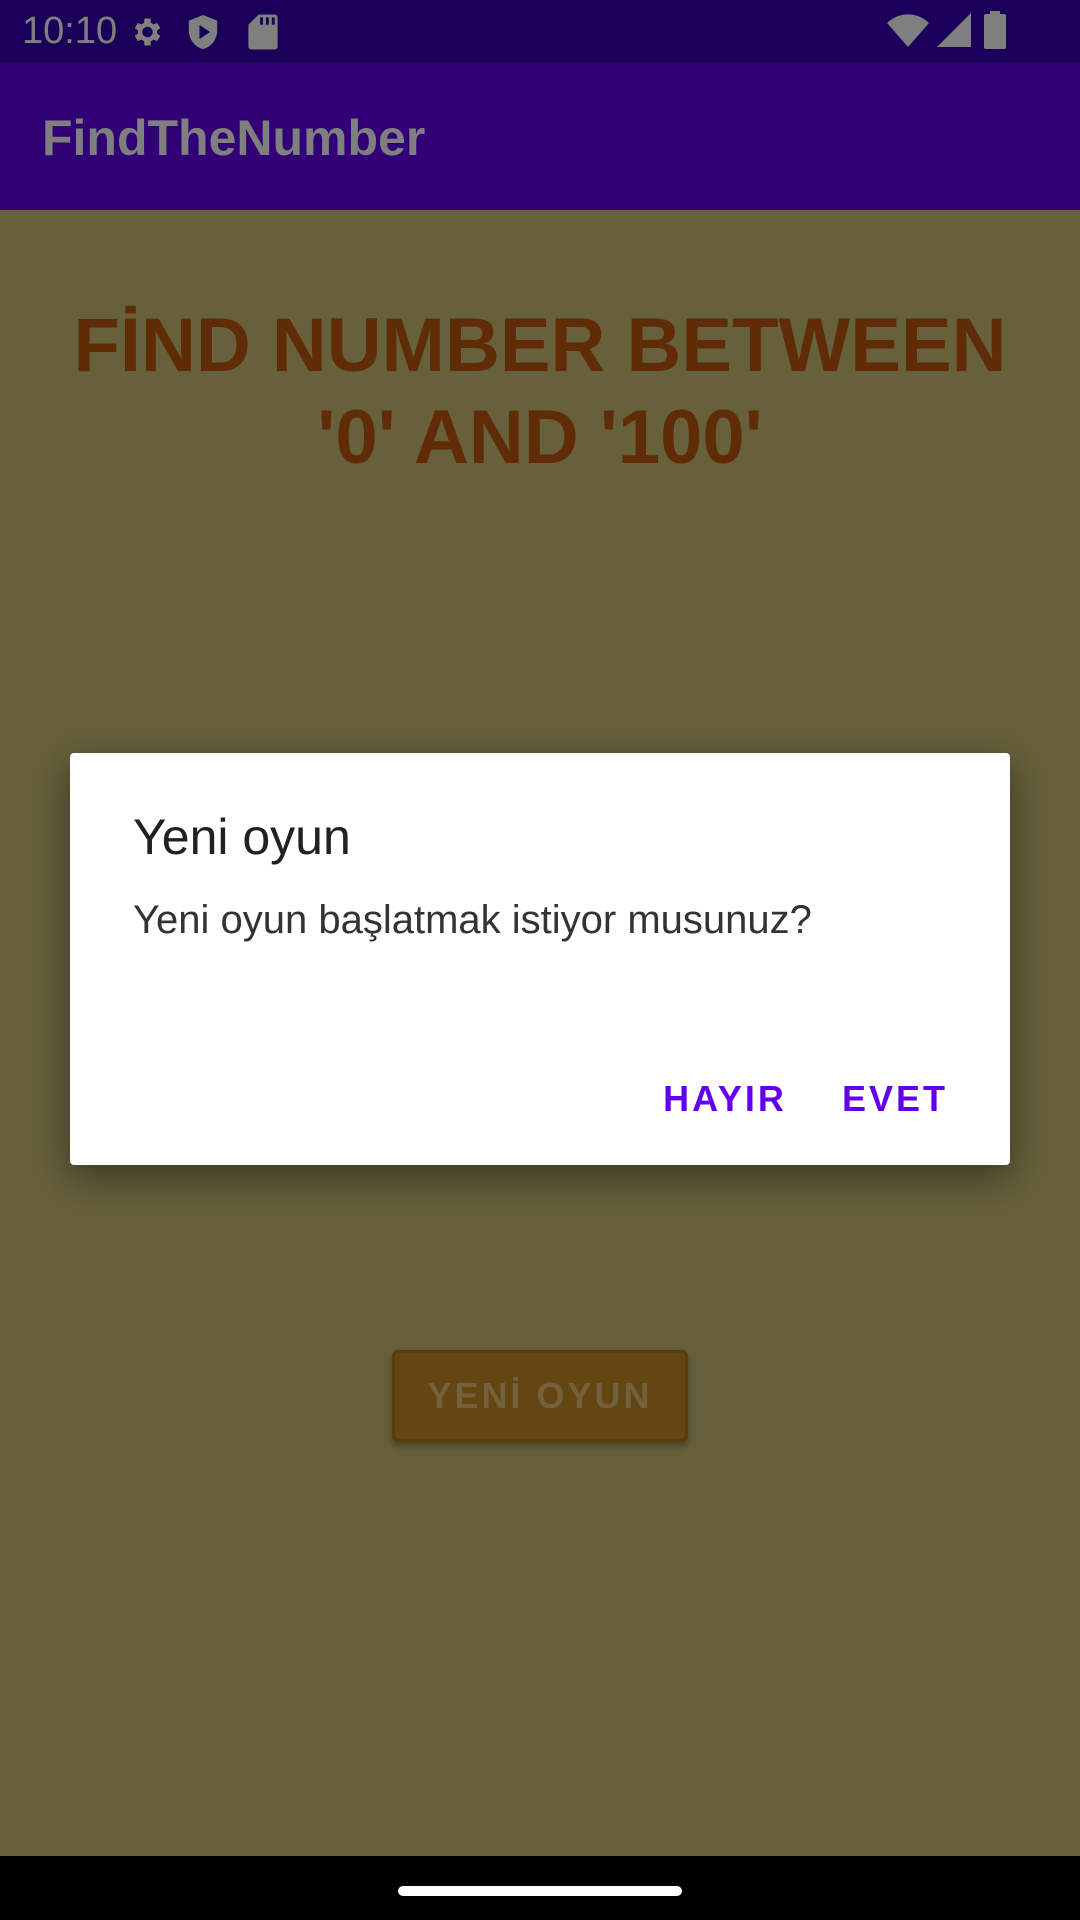 The height and width of the screenshot is (1920, 1080). Describe the element at coordinates (472, 920) in the screenshot. I see `dialog-message: Yeni oyun başlatmak istiyor musunuz?` at that location.